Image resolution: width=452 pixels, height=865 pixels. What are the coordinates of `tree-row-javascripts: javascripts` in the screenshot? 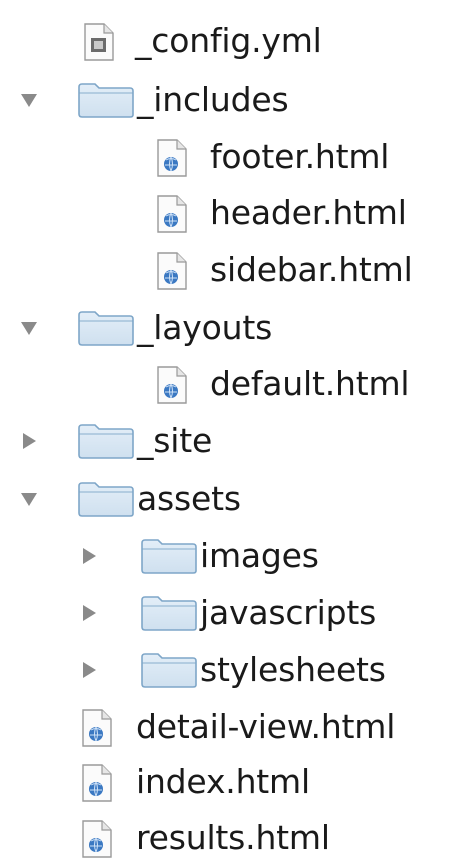 It's located at (226, 613).